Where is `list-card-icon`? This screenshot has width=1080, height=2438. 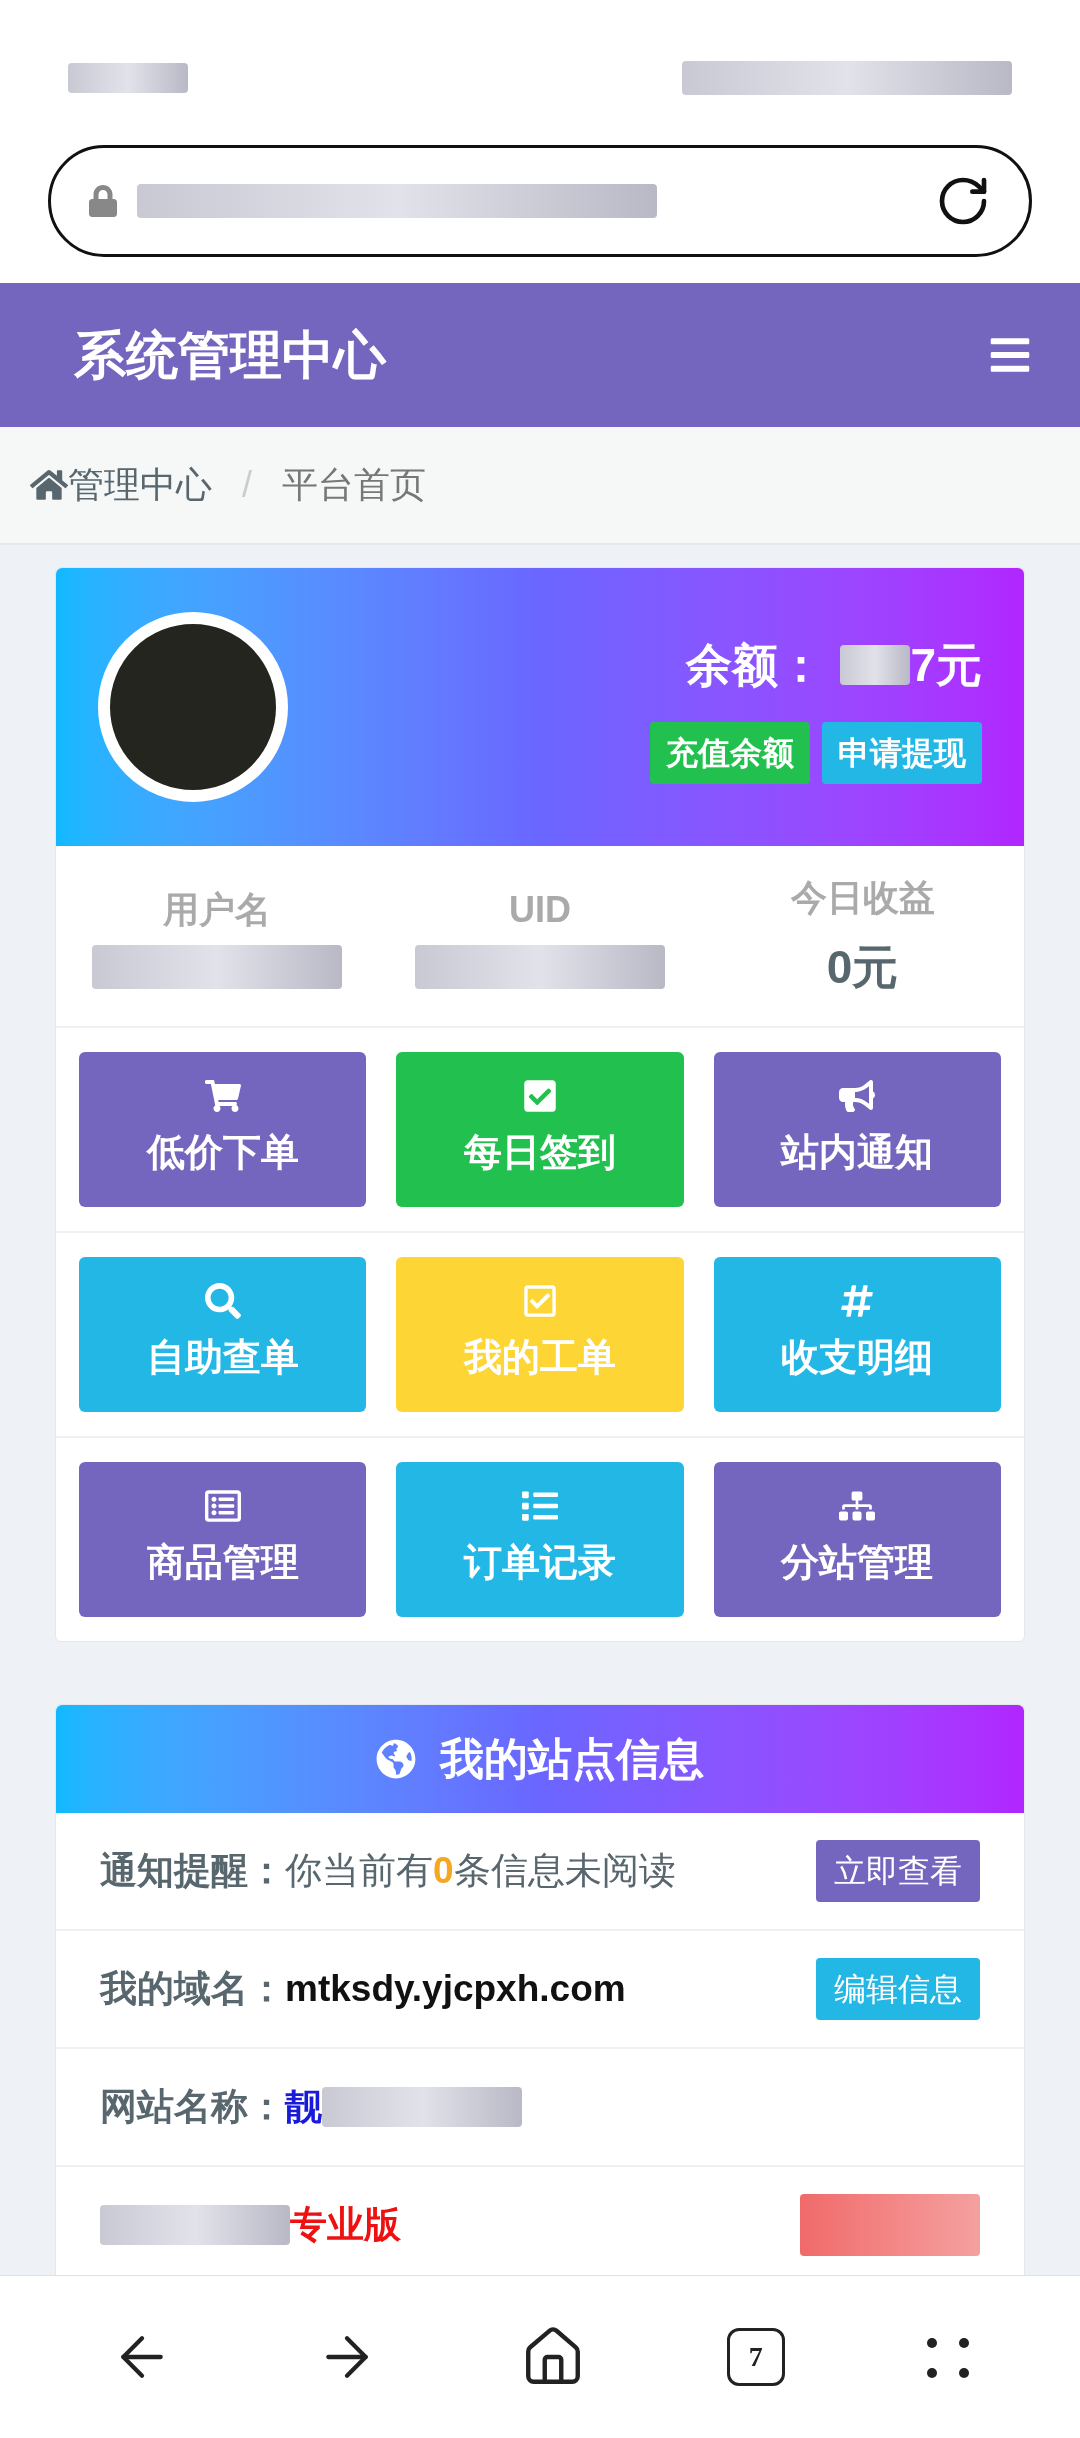
list-card-icon is located at coordinates (222, 1506).